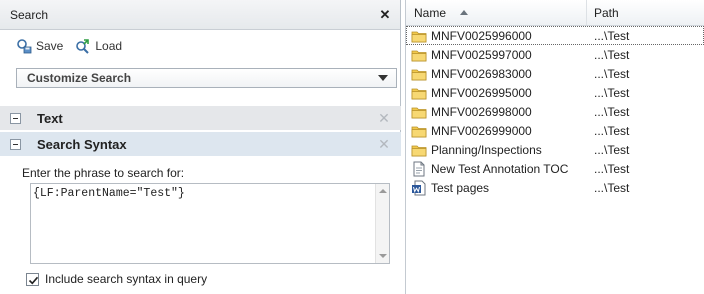 This screenshot has width=704, height=294. I want to click on section-text: Text ✕, so click(200, 118).